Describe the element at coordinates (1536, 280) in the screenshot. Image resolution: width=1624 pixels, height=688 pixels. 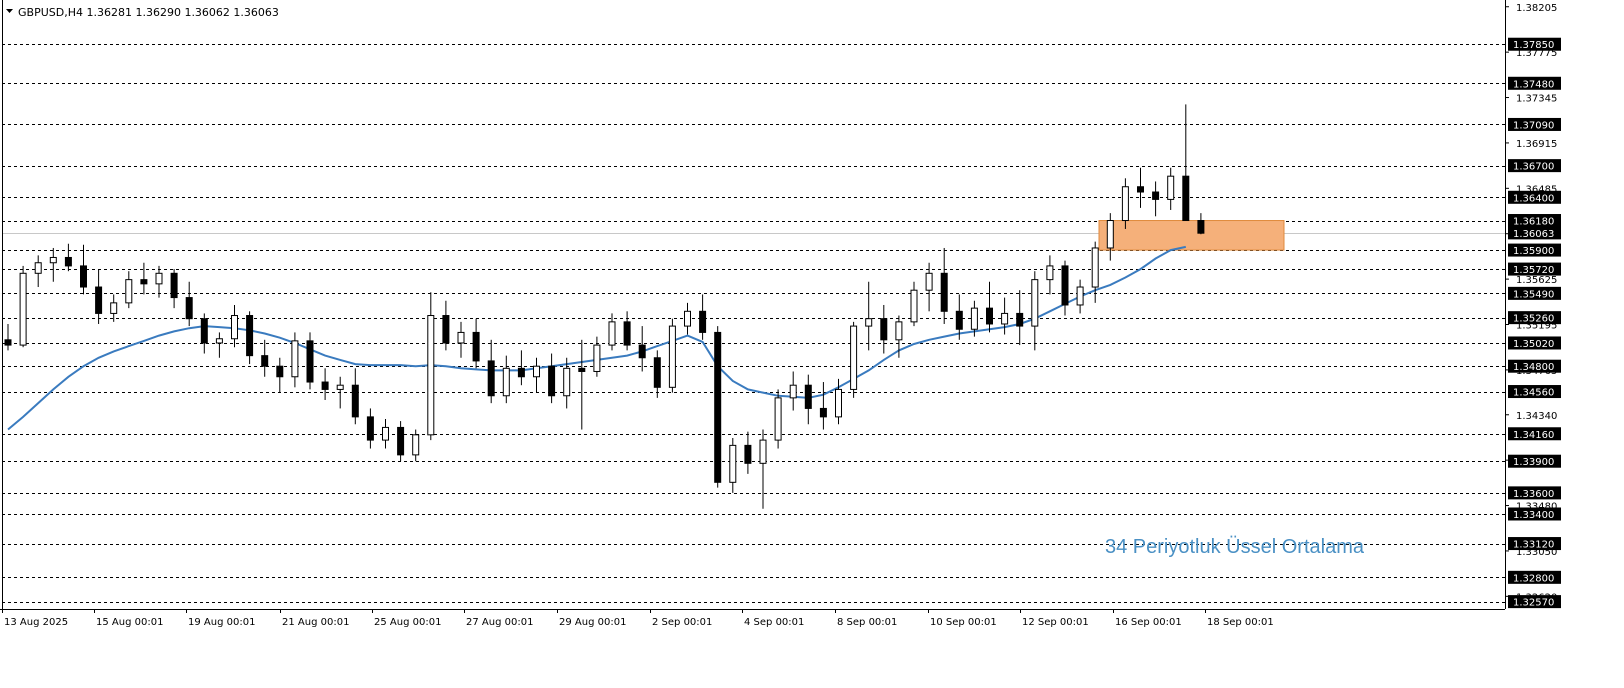
I see `y-tick-label: 1.35625` at that location.